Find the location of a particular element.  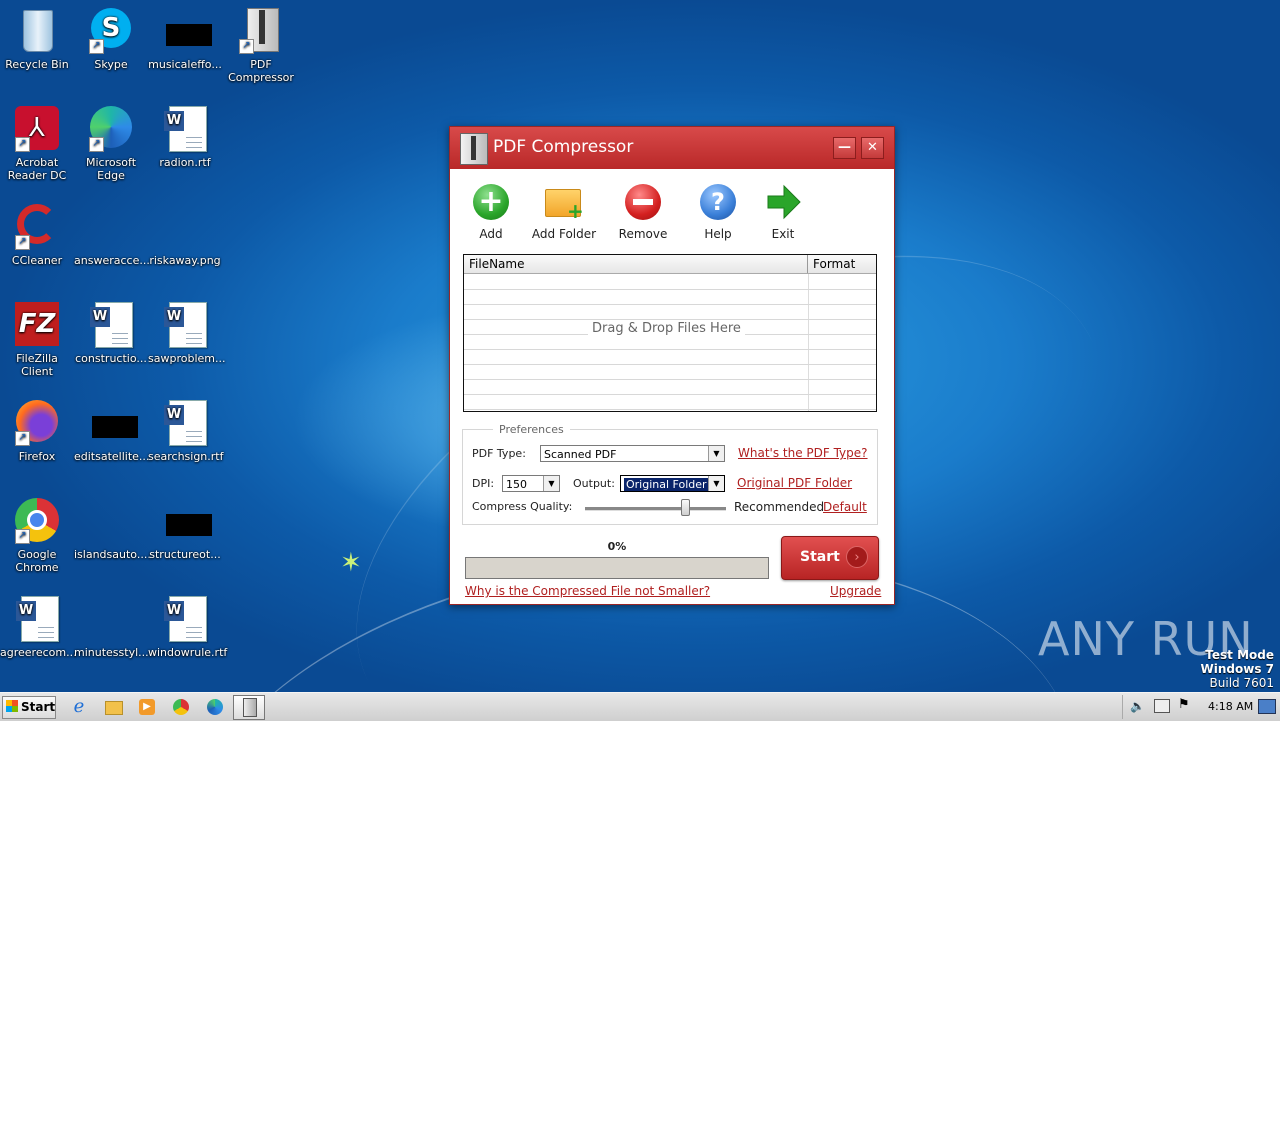

firefox-icon: ↗ is located at coordinates (37, 422).